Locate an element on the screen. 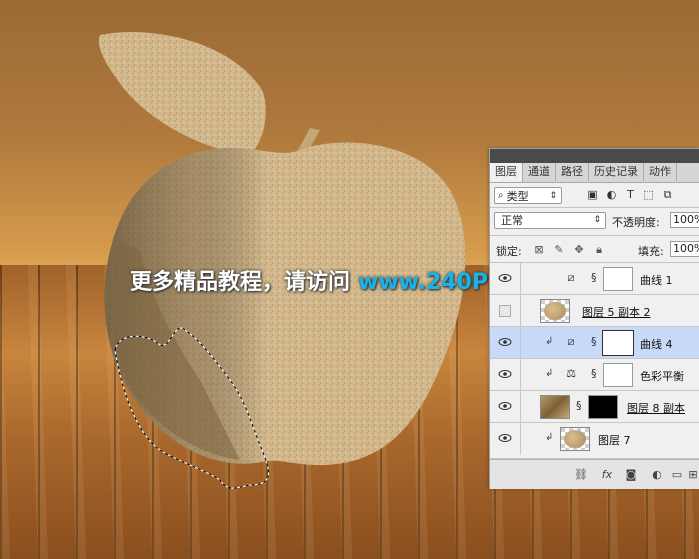 This screenshot has height=559, width=699. layer-row-curves-4: ↲ ⧄ § 曲线 4 is located at coordinates (594, 343).